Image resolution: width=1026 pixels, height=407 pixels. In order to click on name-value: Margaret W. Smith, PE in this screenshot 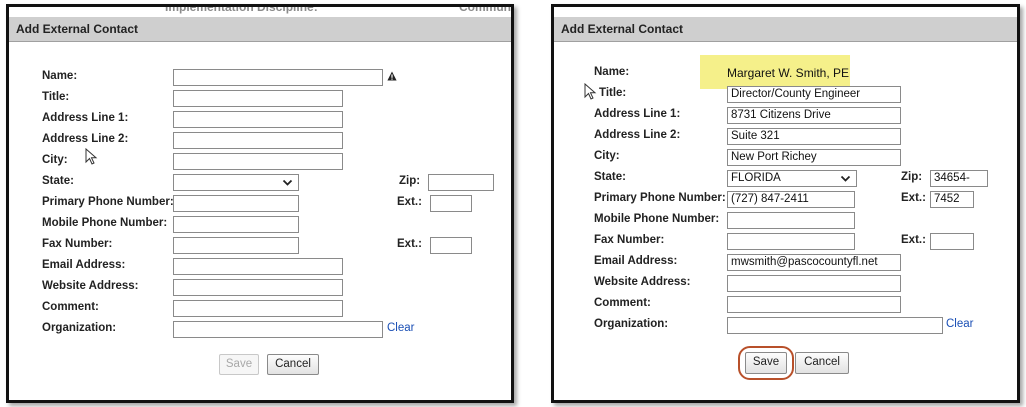, I will do `click(788, 73)`.